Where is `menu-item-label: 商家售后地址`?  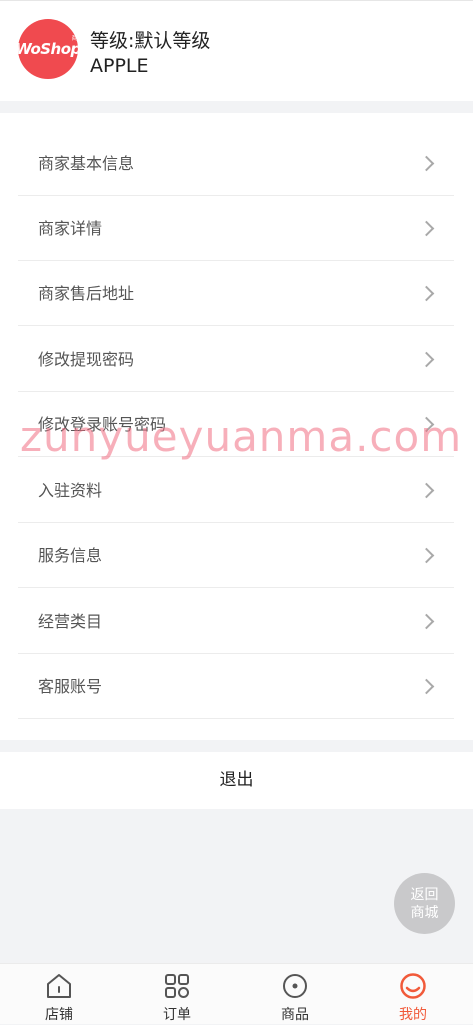
menu-item-label: 商家售后地址 is located at coordinates (86, 293).